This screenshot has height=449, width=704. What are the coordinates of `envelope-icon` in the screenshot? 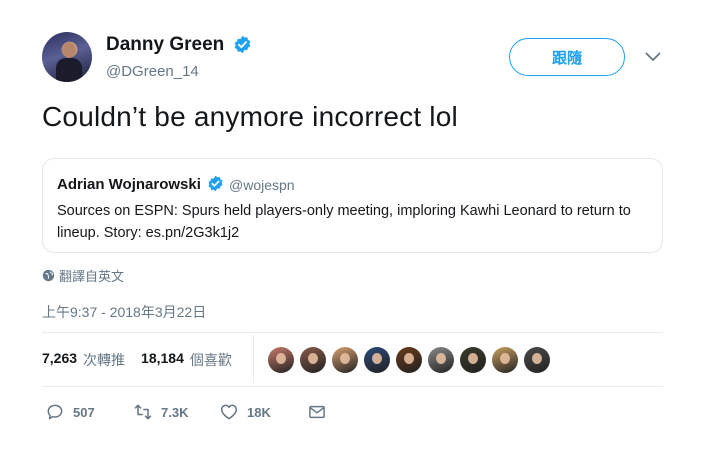 It's located at (317, 412).